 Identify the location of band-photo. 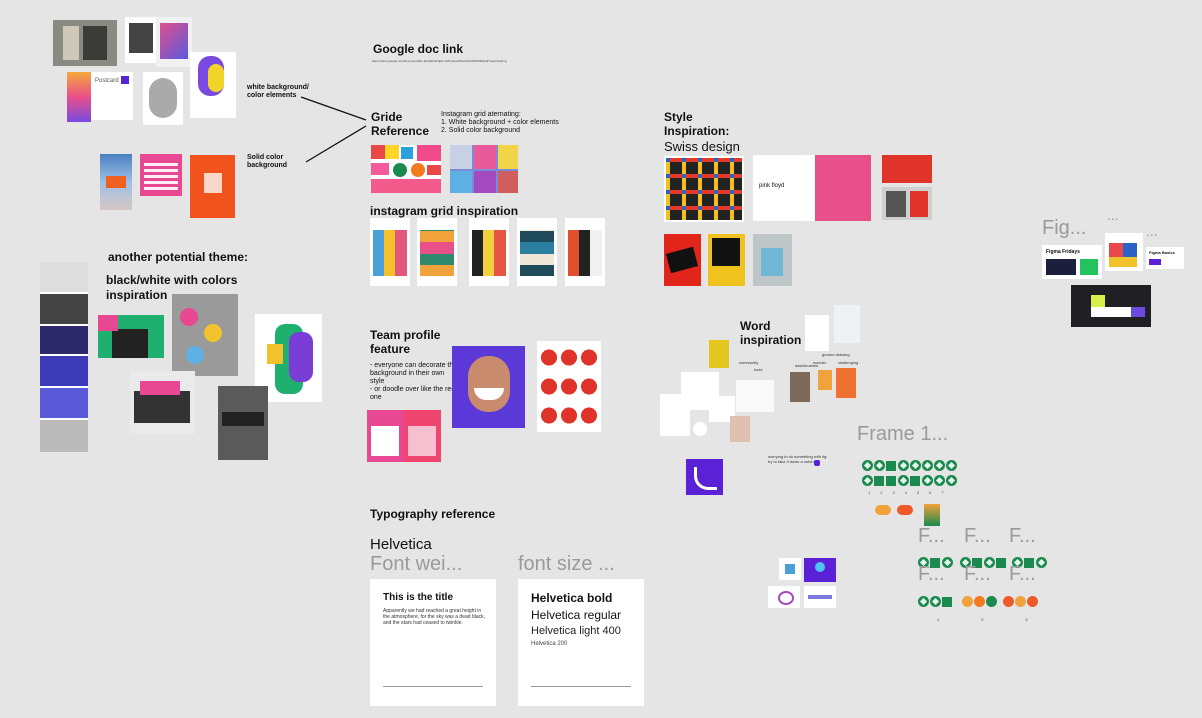
(162, 402).